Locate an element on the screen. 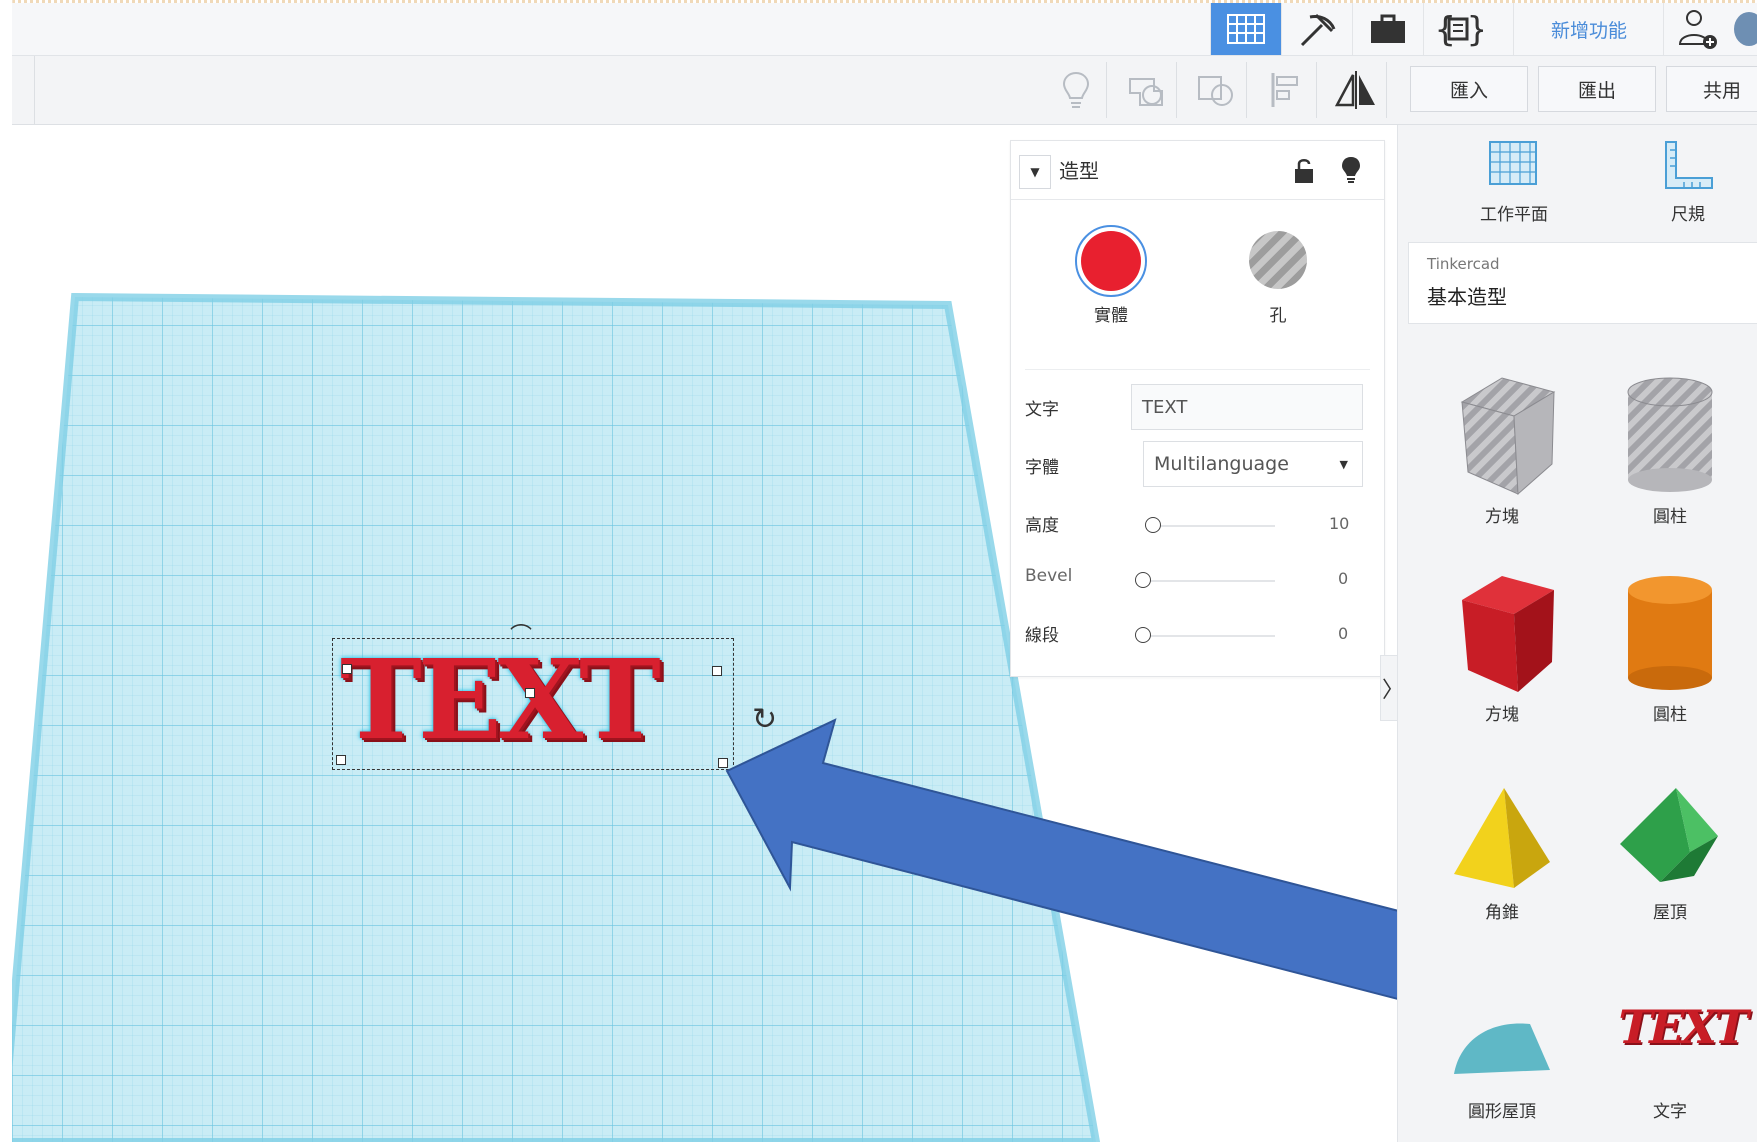 This screenshot has width=1757, height=1142. lightbulb-icon is located at coordinates (1351, 172).